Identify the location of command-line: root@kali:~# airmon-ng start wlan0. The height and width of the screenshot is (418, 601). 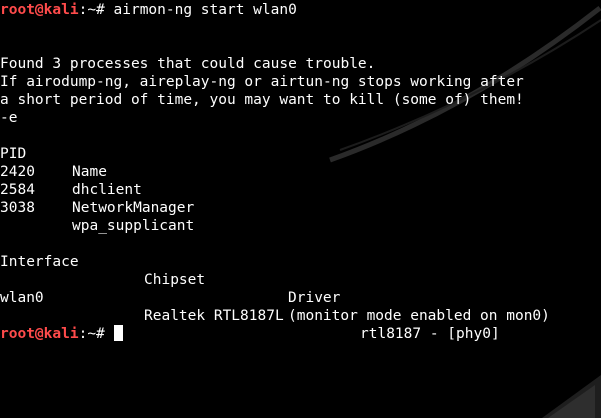
(148, 10).